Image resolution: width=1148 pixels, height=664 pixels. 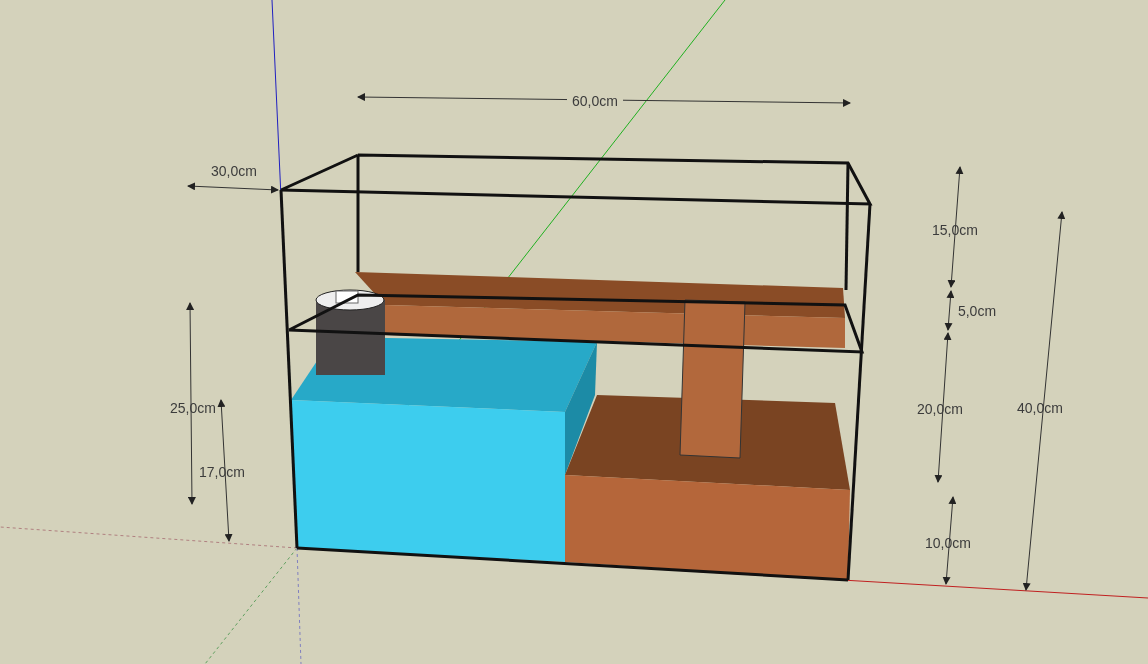 I want to click on dimension-label: 40,0cm, so click(x=1040, y=408).